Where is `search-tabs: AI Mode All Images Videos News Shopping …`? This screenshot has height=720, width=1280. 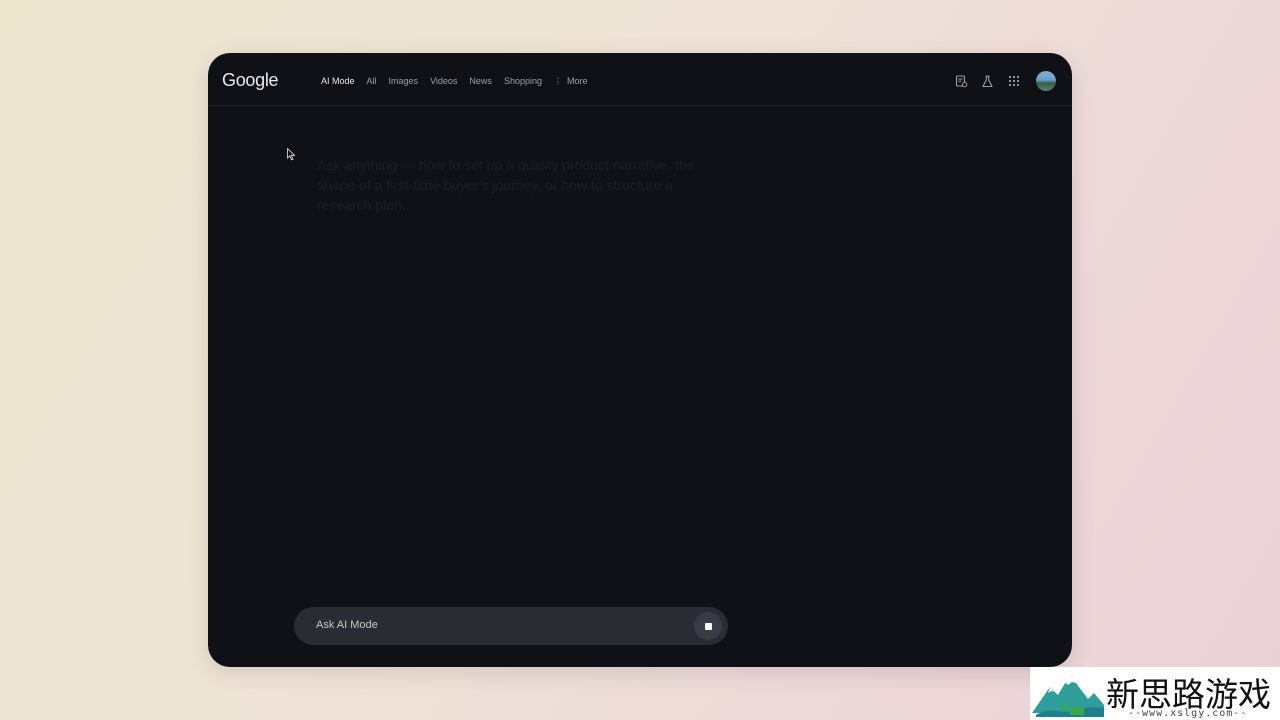 search-tabs: AI Mode All Images Videos News Shopping … is located at coordinates (454, 81).